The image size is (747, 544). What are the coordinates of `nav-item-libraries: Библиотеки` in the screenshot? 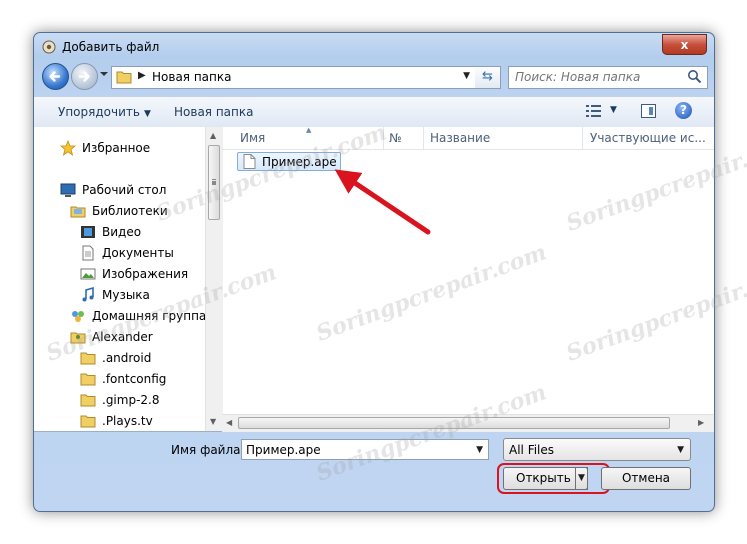 It's located at (119, 211).